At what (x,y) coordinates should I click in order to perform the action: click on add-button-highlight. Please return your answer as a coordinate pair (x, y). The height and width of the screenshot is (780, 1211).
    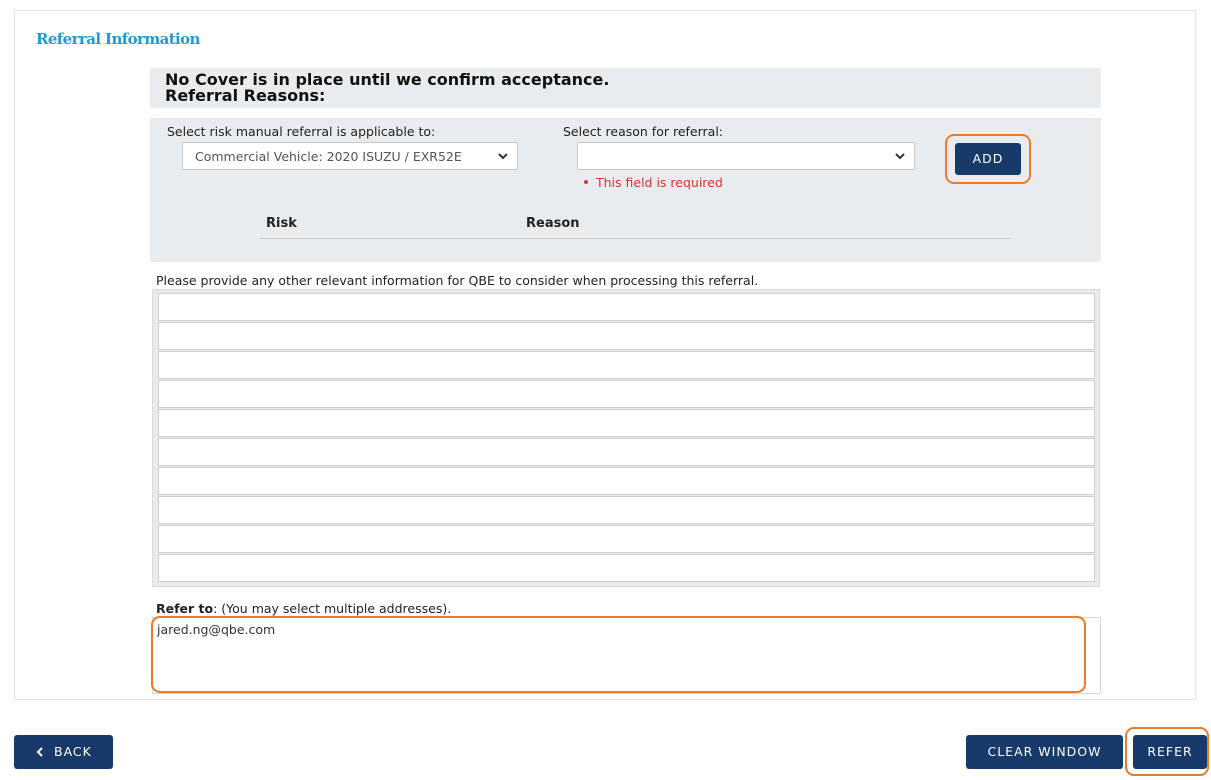
    Looking at the image, I should click on (988, 159).